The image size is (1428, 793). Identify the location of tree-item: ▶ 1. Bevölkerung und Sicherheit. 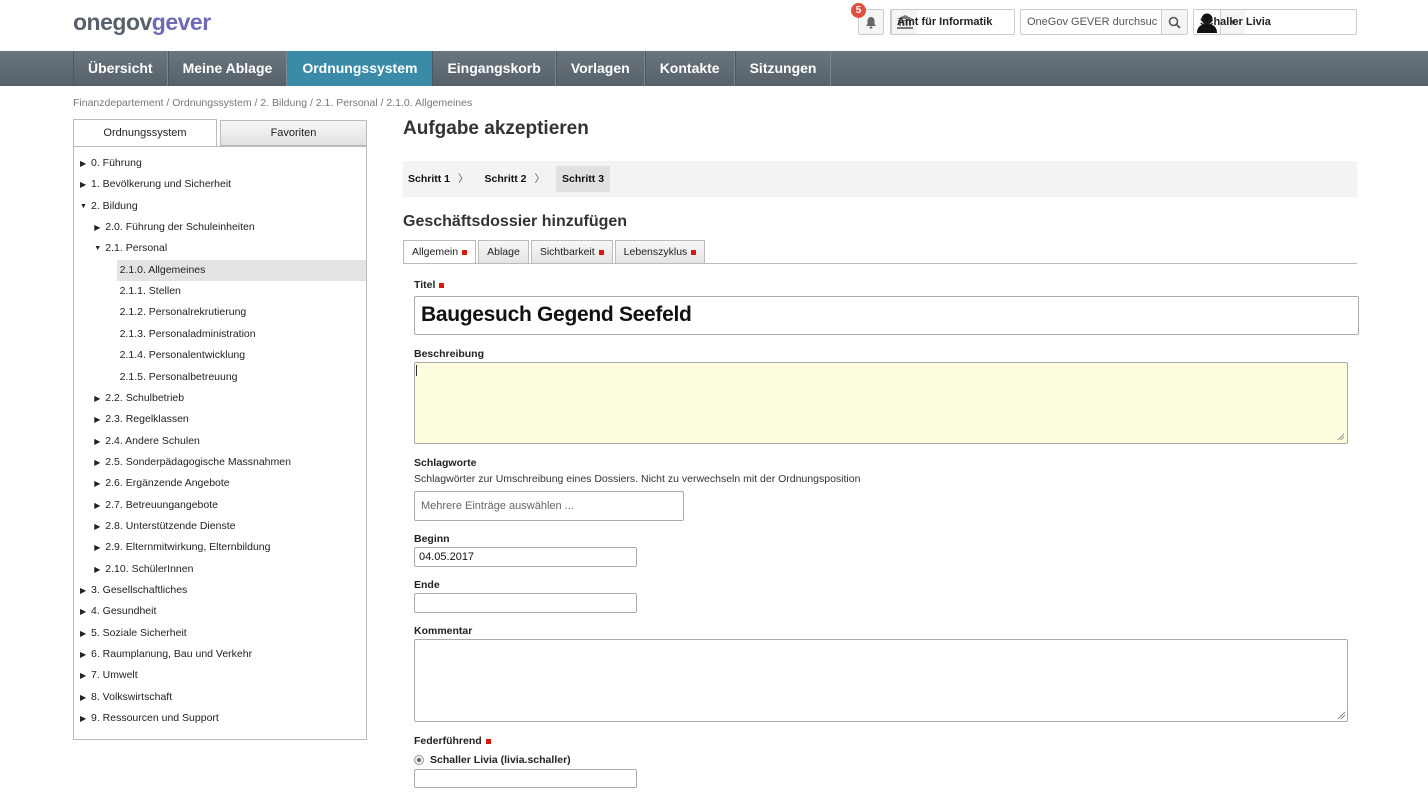
(220, 184).